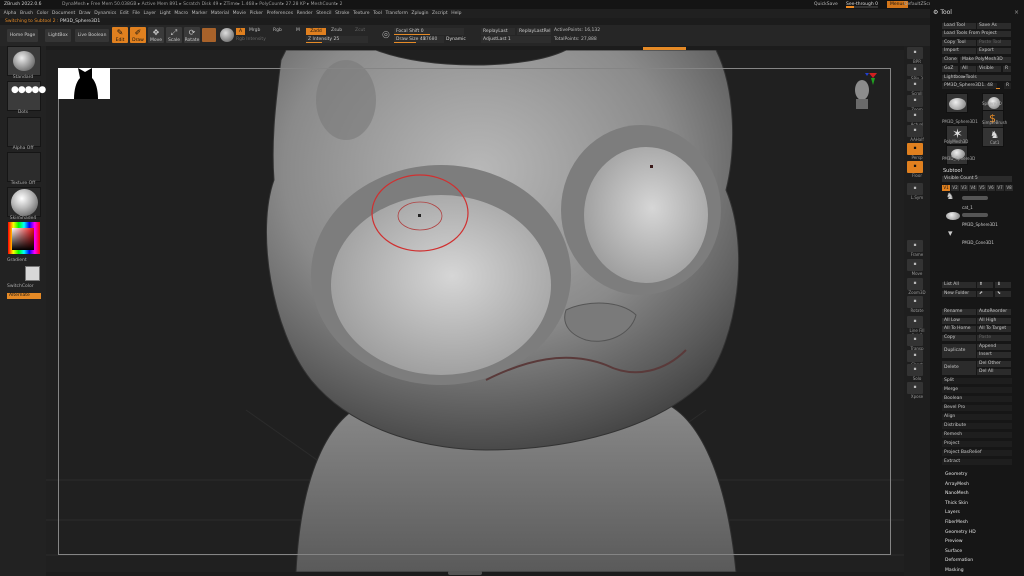  Describe the element at coordinates (985, 294) in the screenshot. I see `move-folder-up-button: ⬈` at that location.